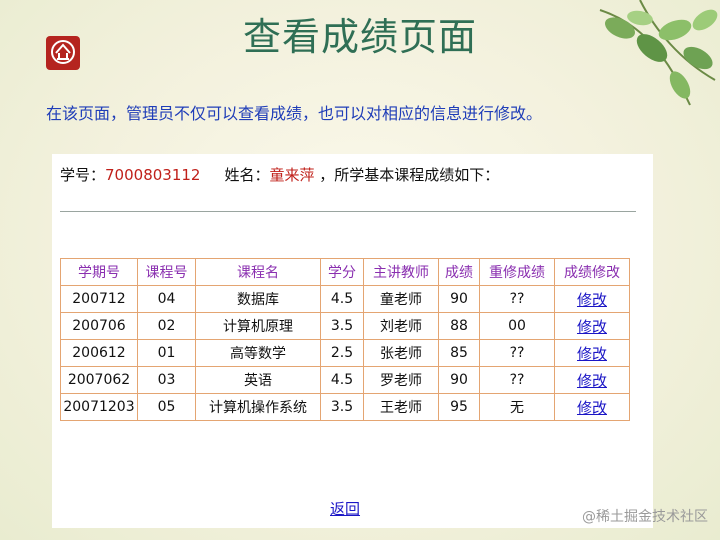 This screenshot has height=540, width=720. Describe the element at coordinates (401, 353) in the screenshot. I see `cell-teacher: 张老师` at that location.